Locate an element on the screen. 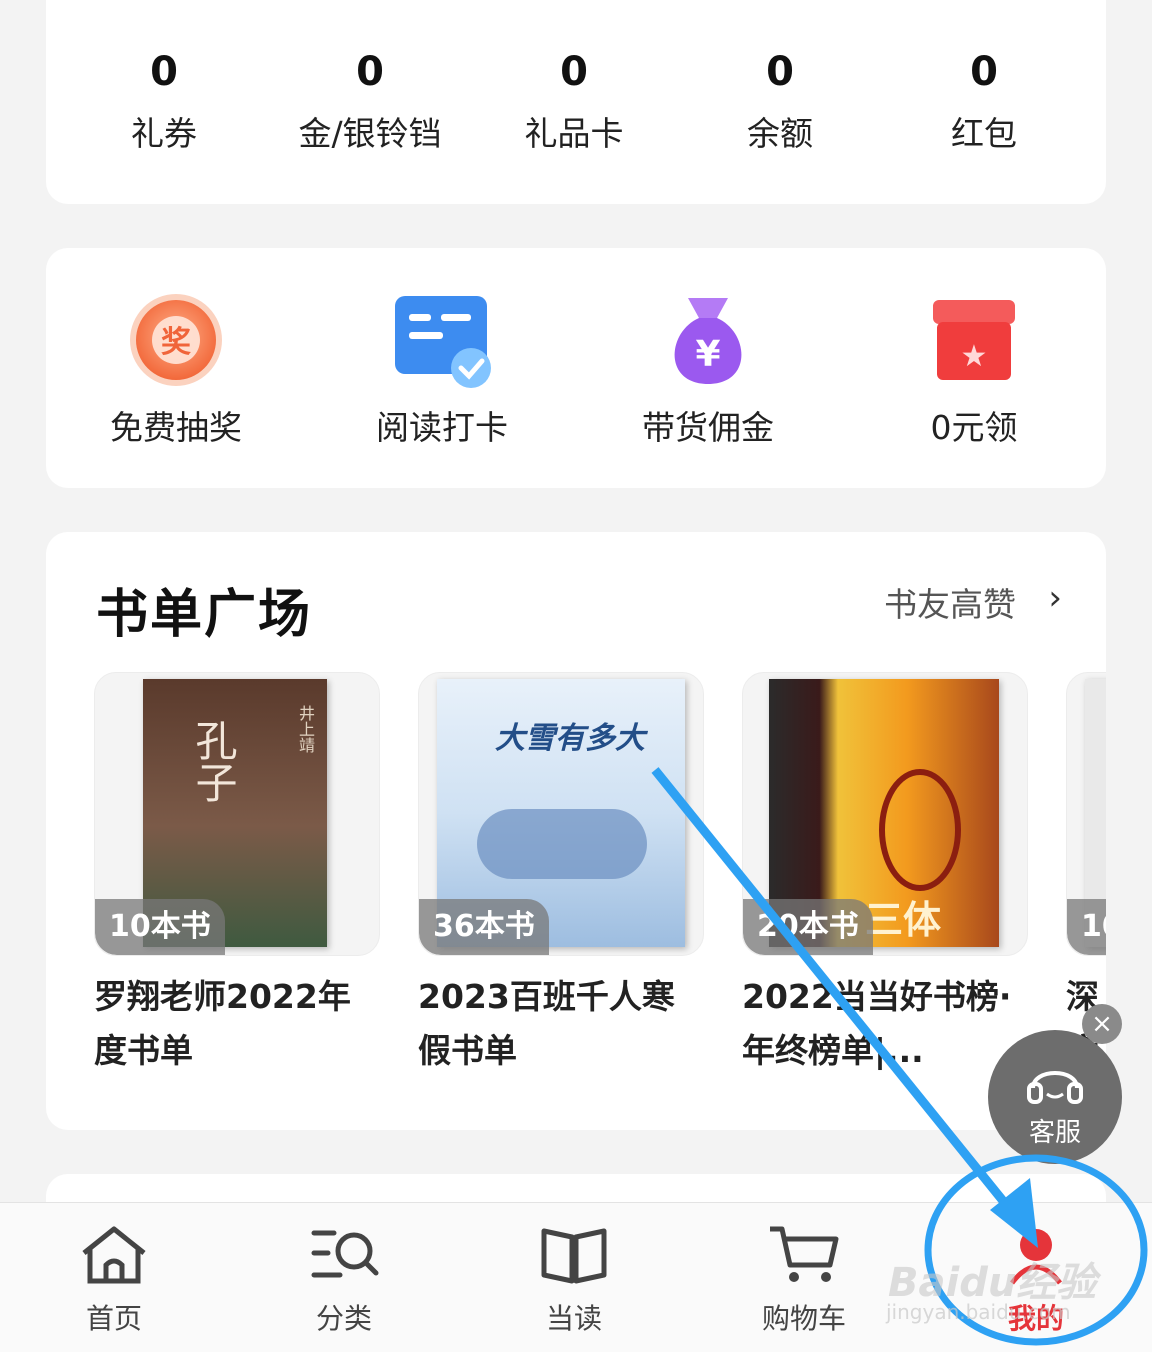 Image resolution: width=1152 pixels, height=1352 pixels. headset-icon is located at coordinates (1055, 1087).